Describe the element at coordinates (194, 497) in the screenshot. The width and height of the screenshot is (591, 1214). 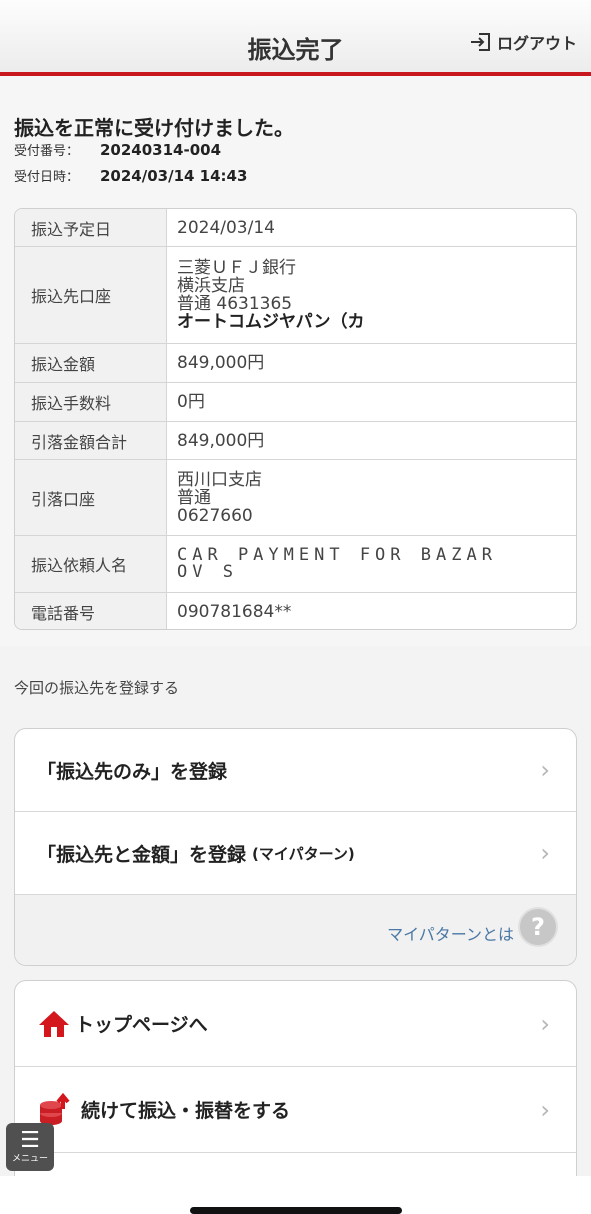
I see `value-line: 普通` at that location.